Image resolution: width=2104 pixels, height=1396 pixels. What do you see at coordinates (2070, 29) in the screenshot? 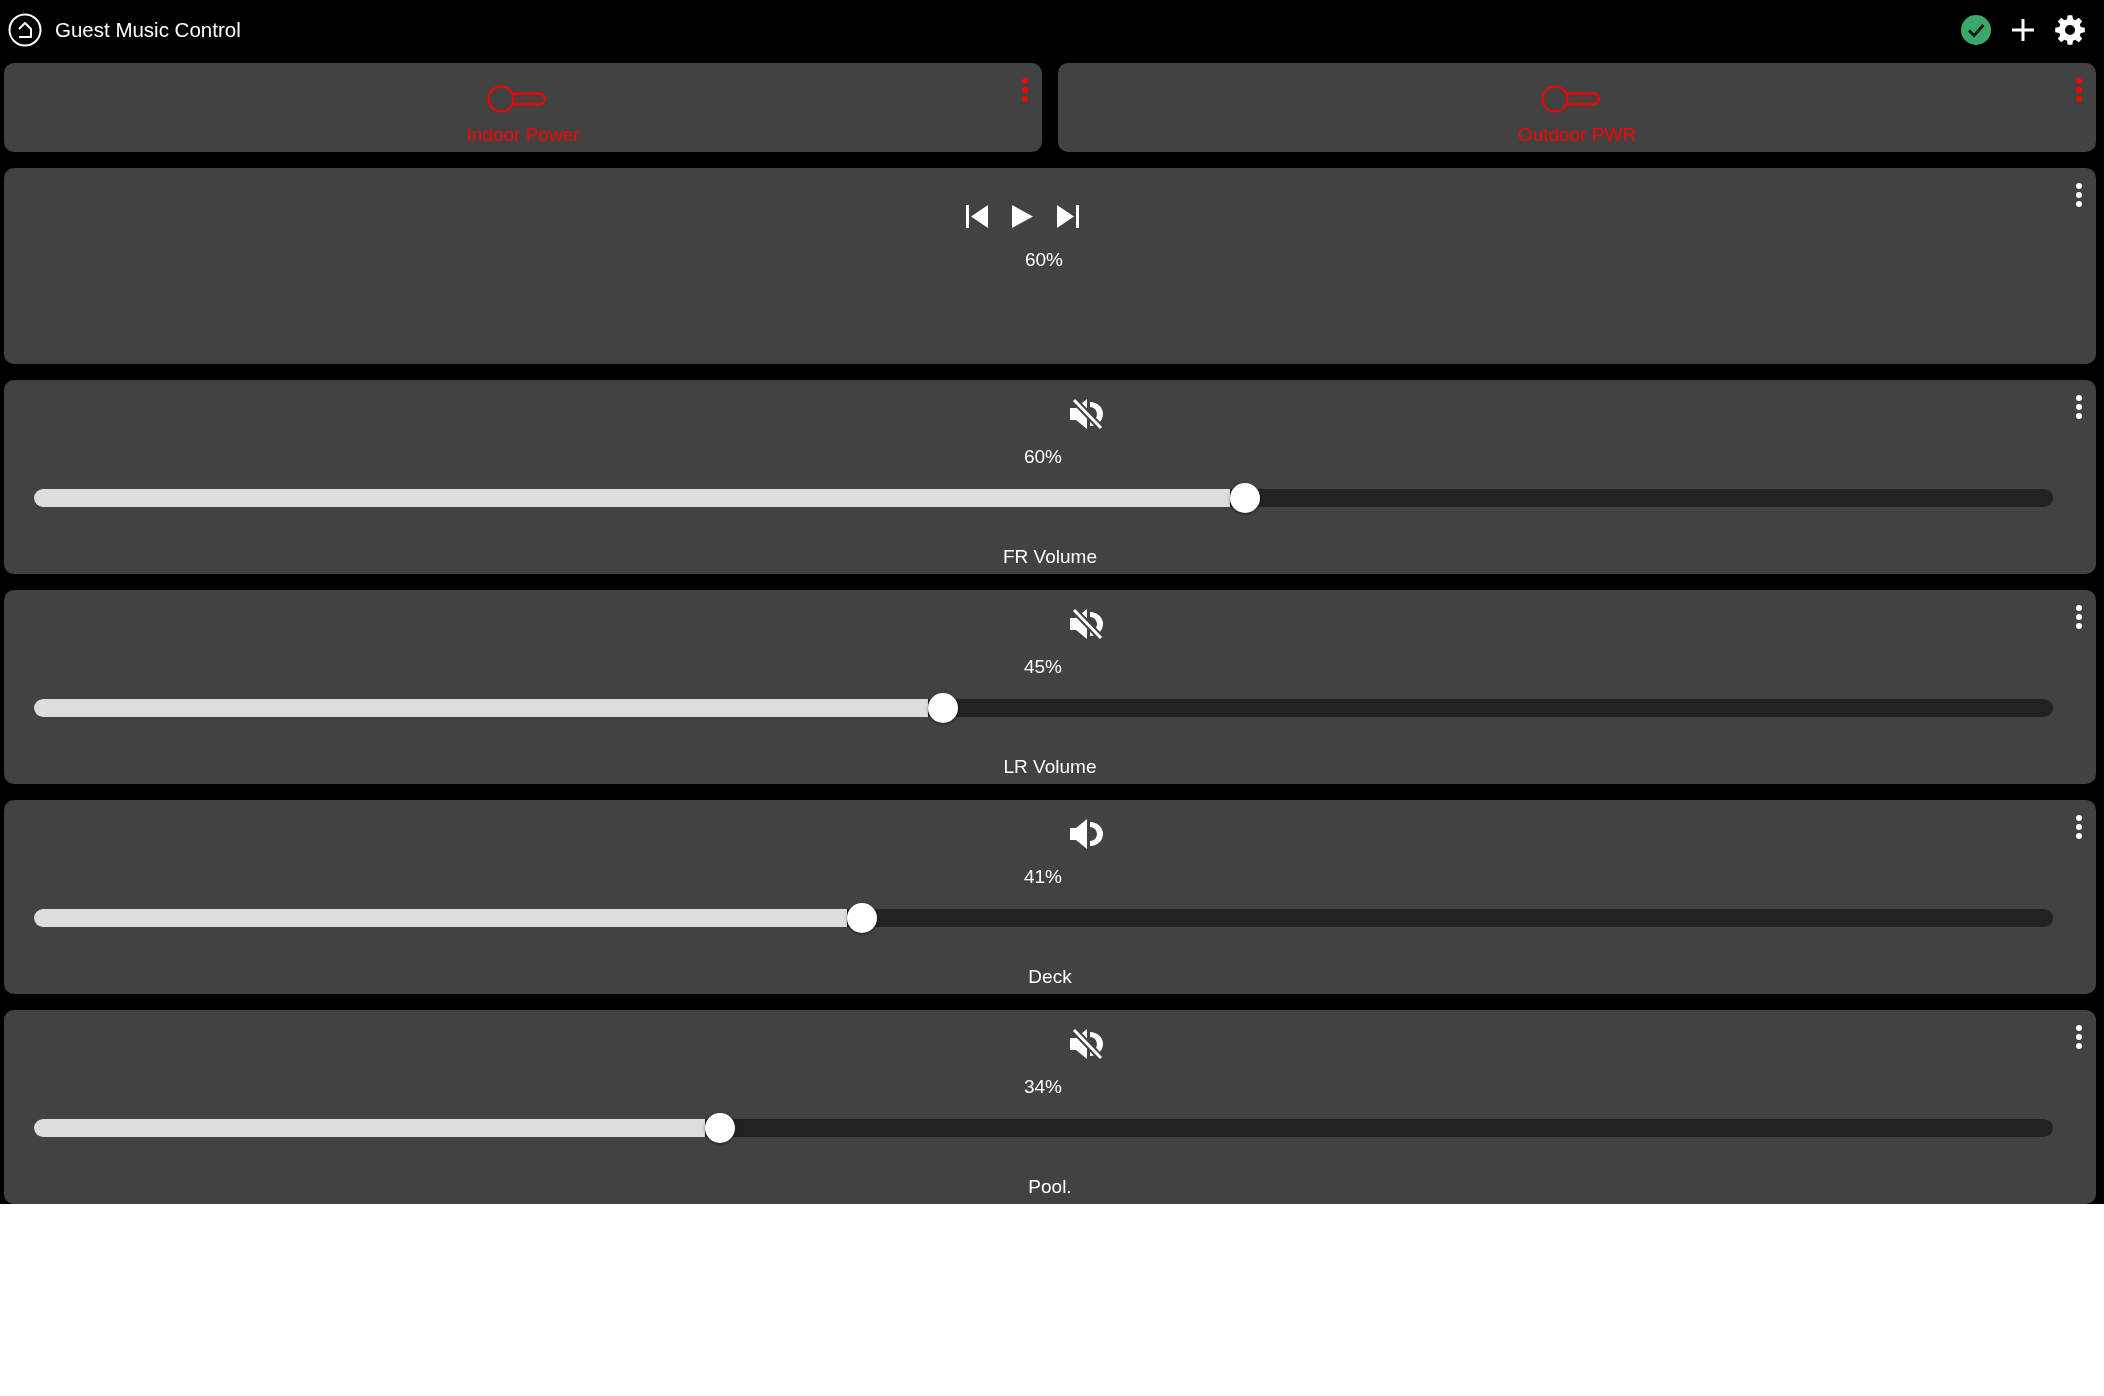
I see `settings-icon` at bounding box center [2070, 29].